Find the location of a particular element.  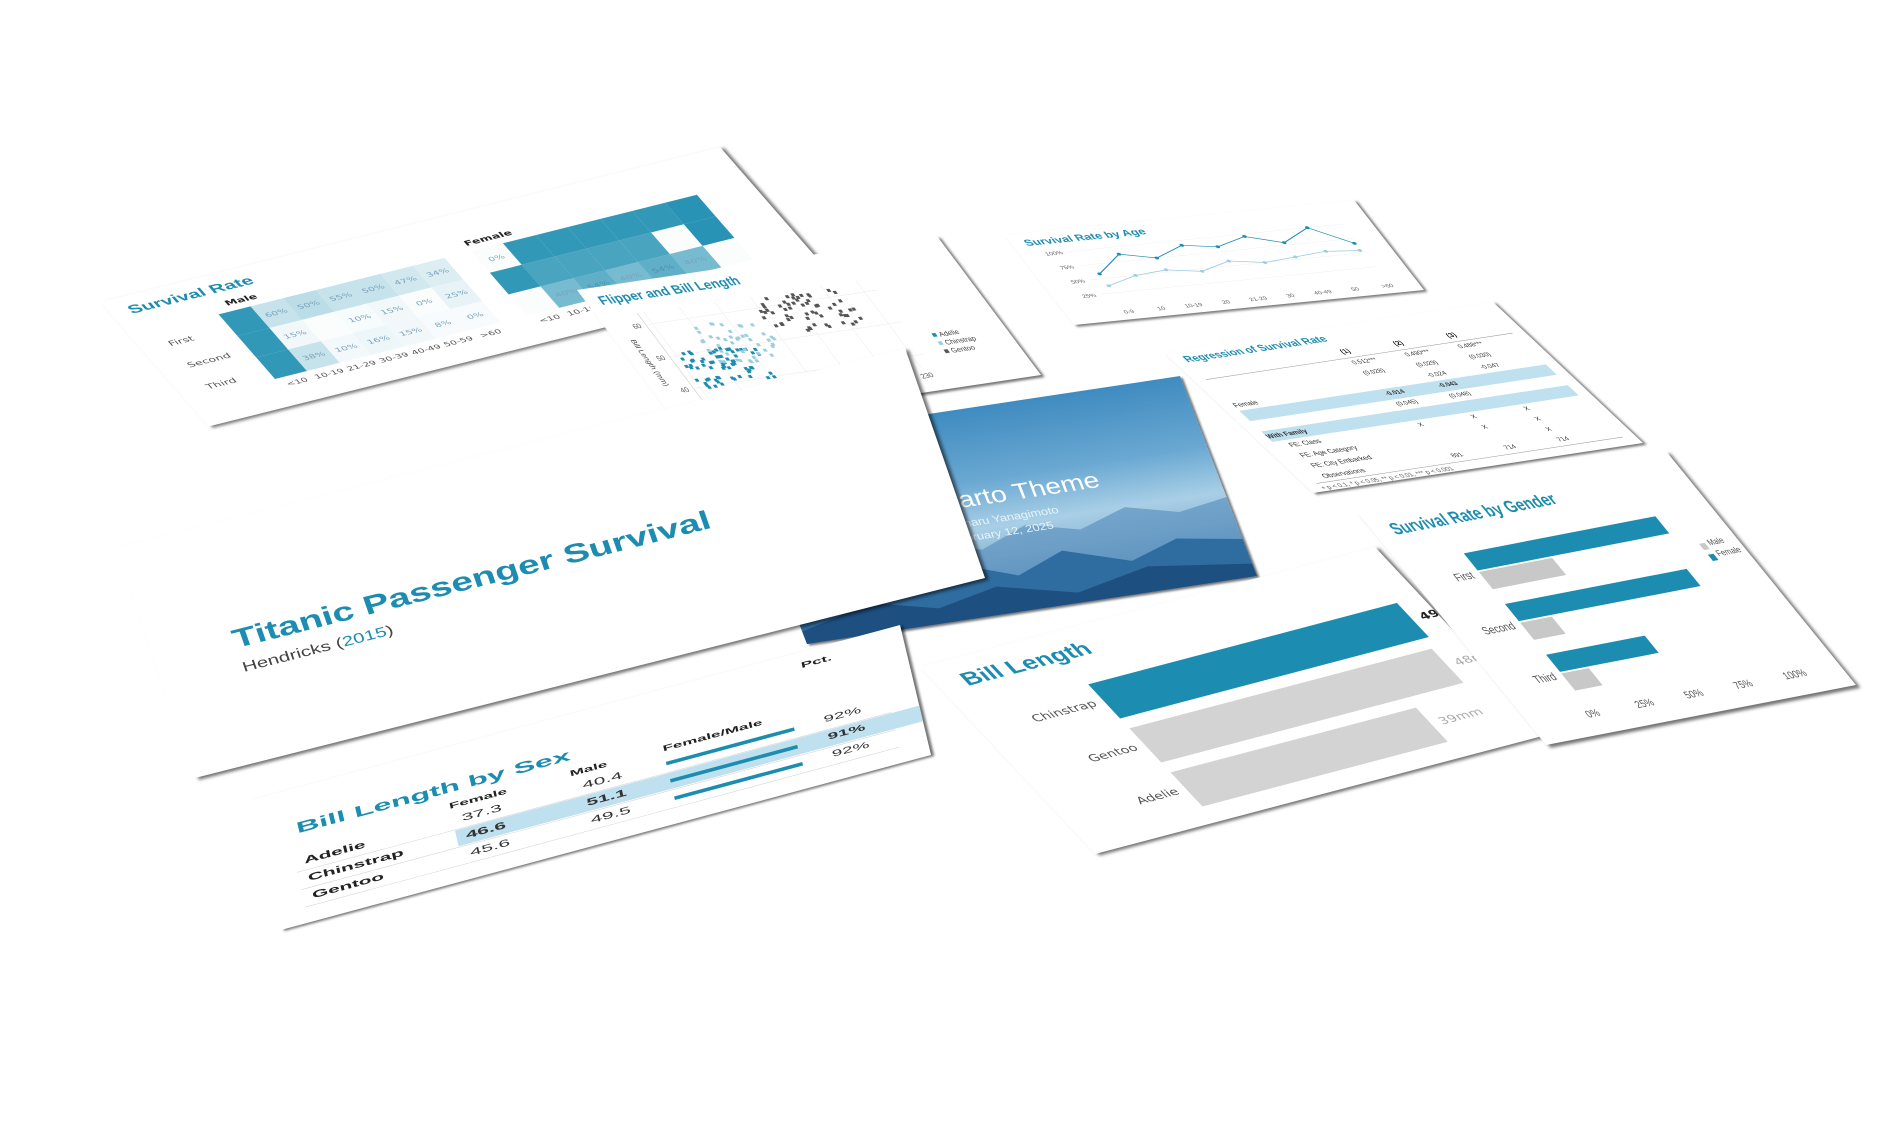

regression-col-header: (2) is located at coordinates (1398, 343).